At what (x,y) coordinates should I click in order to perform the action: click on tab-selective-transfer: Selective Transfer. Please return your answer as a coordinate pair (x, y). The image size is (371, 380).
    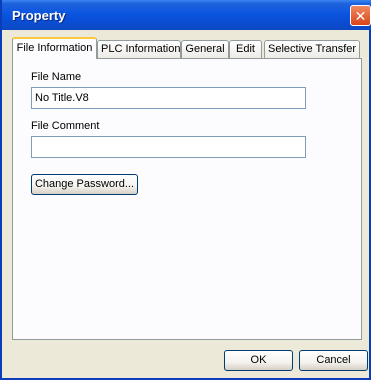
    Looking at the image, I should click on (312, 49).